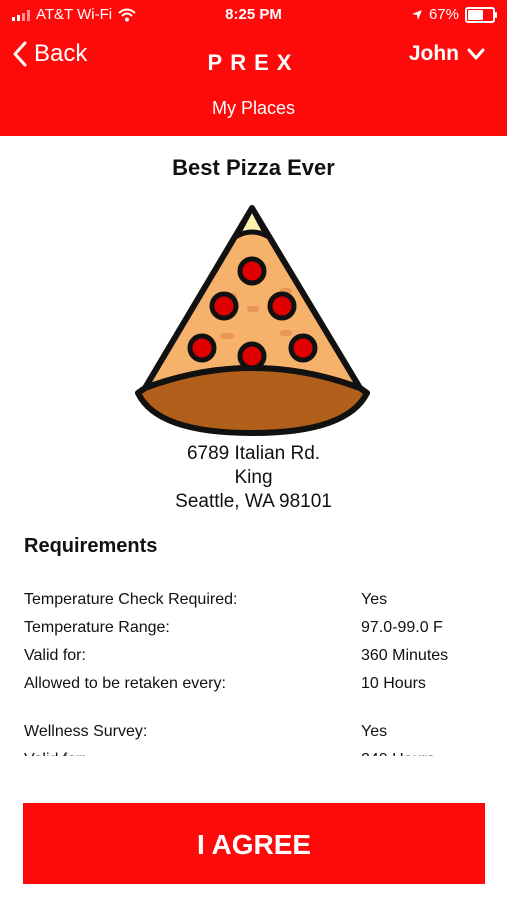 The height and width of the screenshot is (900, 507). I want to click on requirement-row: Valid for: 240 Hours, so click(254, 751).